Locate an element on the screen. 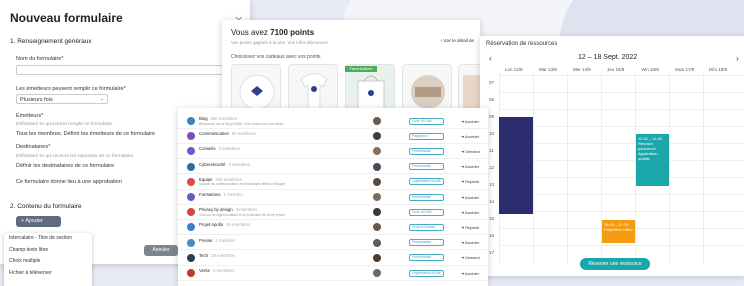 This screenshot has height=286, width=744. favorite-ribbon: Favoris/Avez is located at coordinates (361, 69).